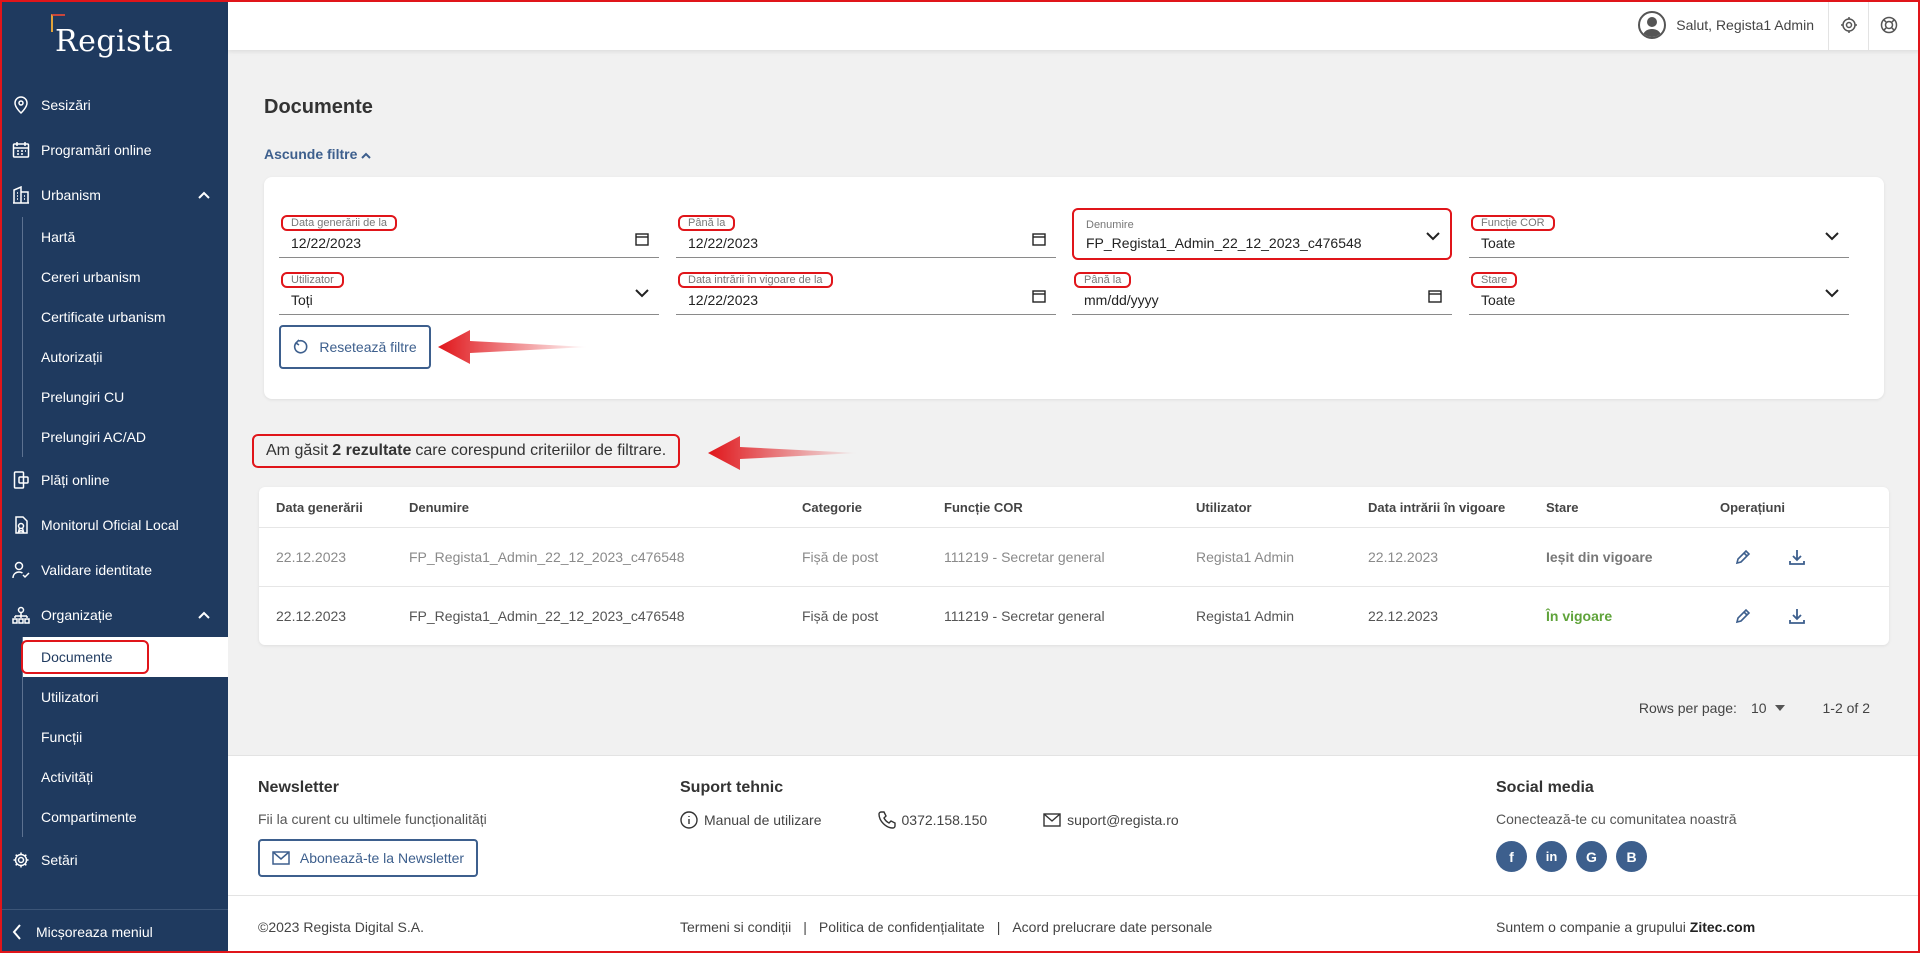 The height and width of the screenshot is (953, 1920). I want to click on facebook-icon: f, so click(1511, 856).